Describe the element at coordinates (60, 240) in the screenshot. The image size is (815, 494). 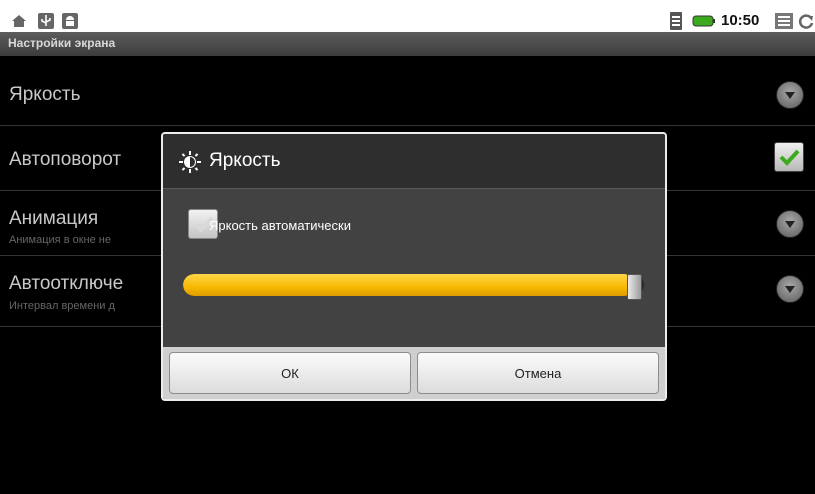
I see `setting-subtitle: Анимация в окне не` at that location.